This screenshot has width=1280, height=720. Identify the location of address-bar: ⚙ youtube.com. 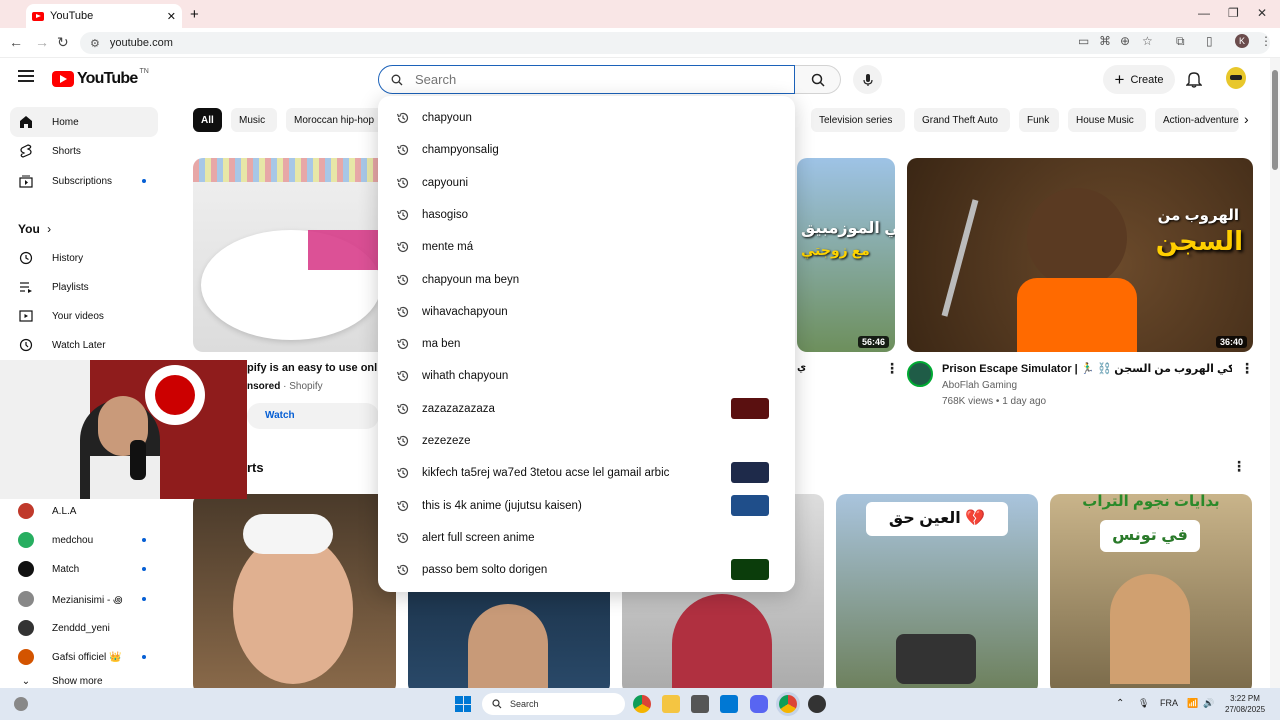
(675, 43).